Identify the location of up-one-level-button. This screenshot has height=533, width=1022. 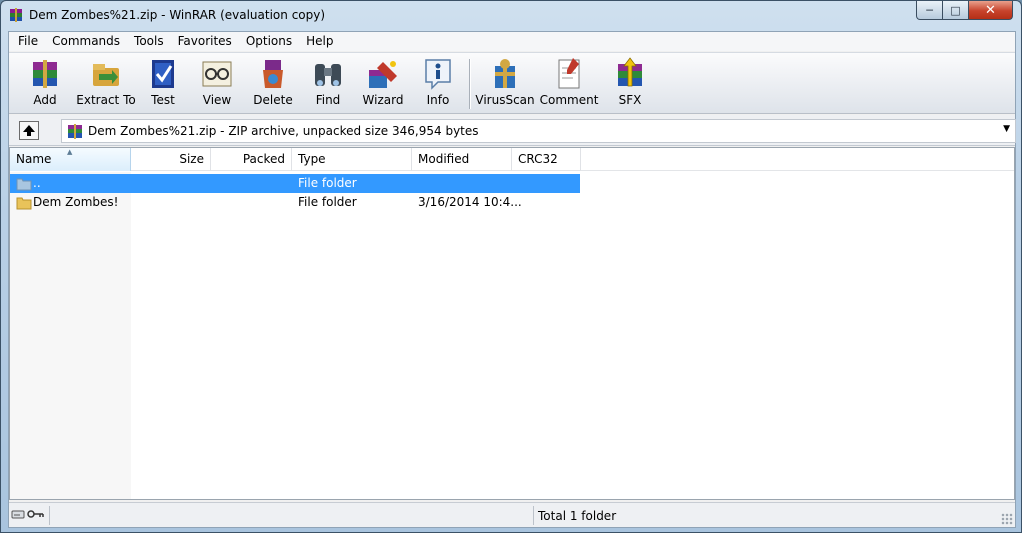
(29, 130).